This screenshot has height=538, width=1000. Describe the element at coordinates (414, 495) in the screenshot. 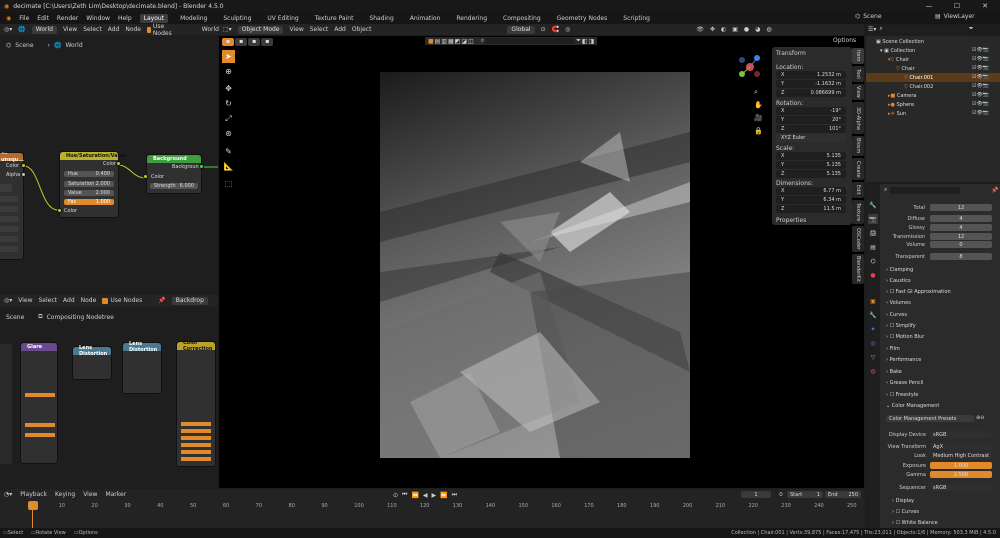

I see `jump-key-back-icon: ⏪` at that location.